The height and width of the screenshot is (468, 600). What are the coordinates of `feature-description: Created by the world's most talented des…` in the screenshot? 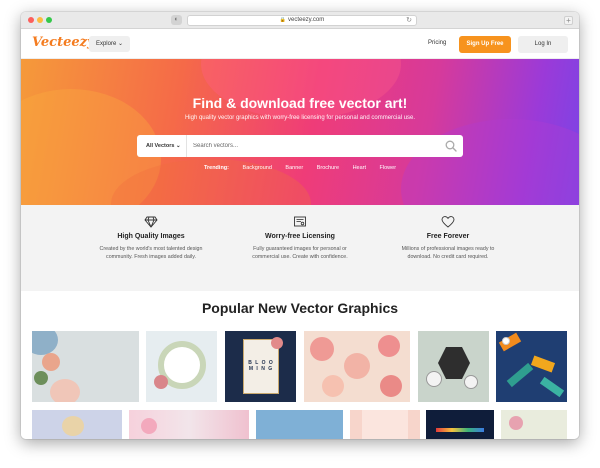 It's located at (151, 253).